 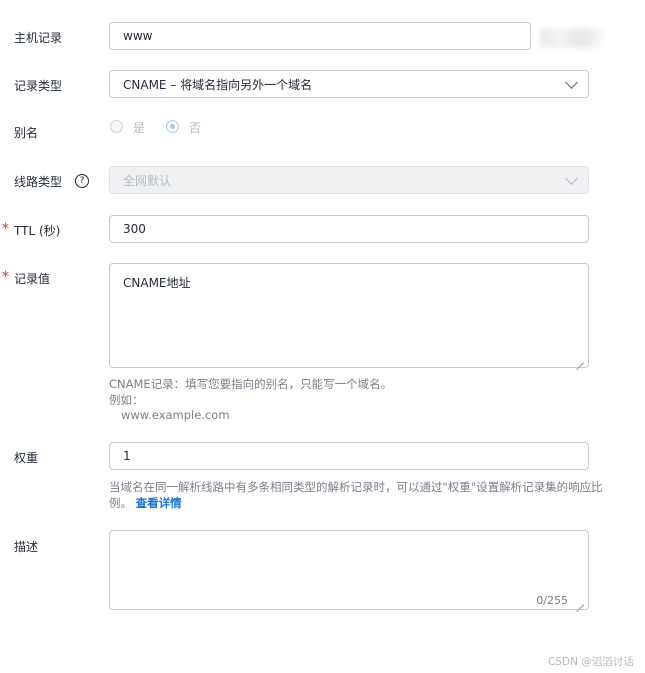 What do you see at coordinates (147, 180) in the screenshot?
I see `line-type-value: 全网默认` at bounding box center [147, 180].